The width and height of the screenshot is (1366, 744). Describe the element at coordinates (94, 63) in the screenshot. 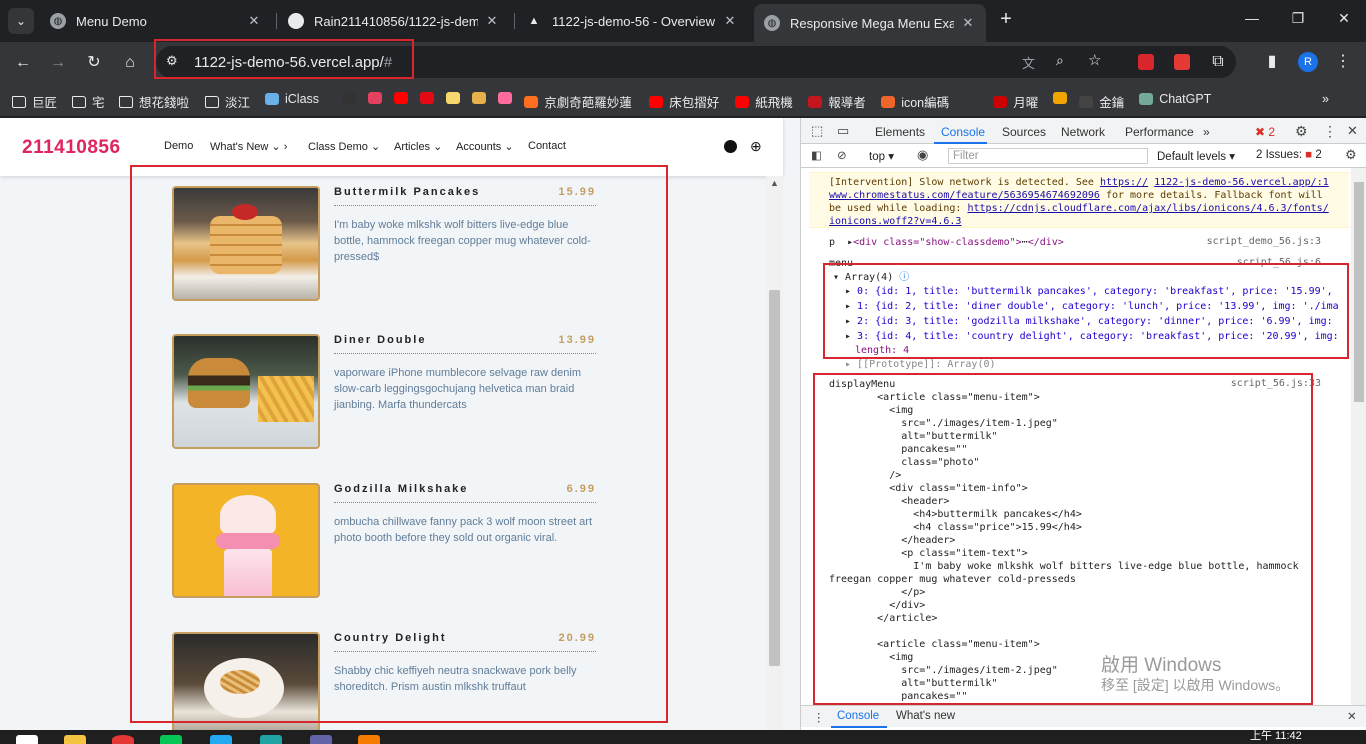

I see `reload-button: ↻` at that location.